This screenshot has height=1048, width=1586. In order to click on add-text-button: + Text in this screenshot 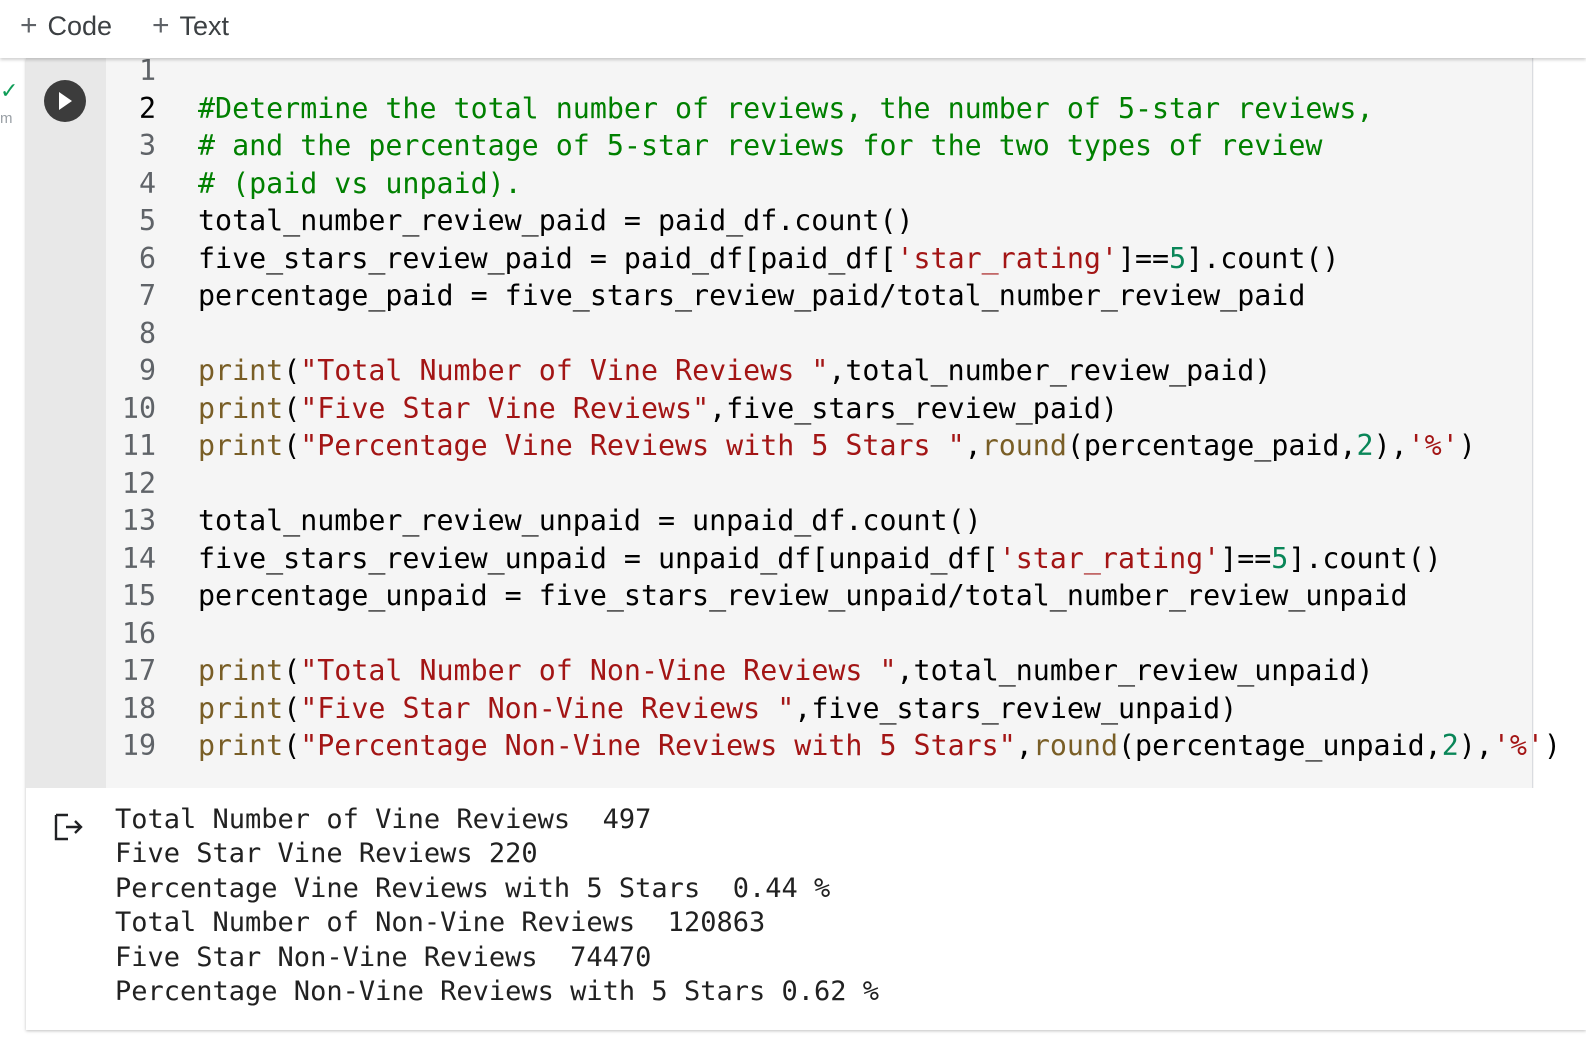, I will do `click(190, 26)`.